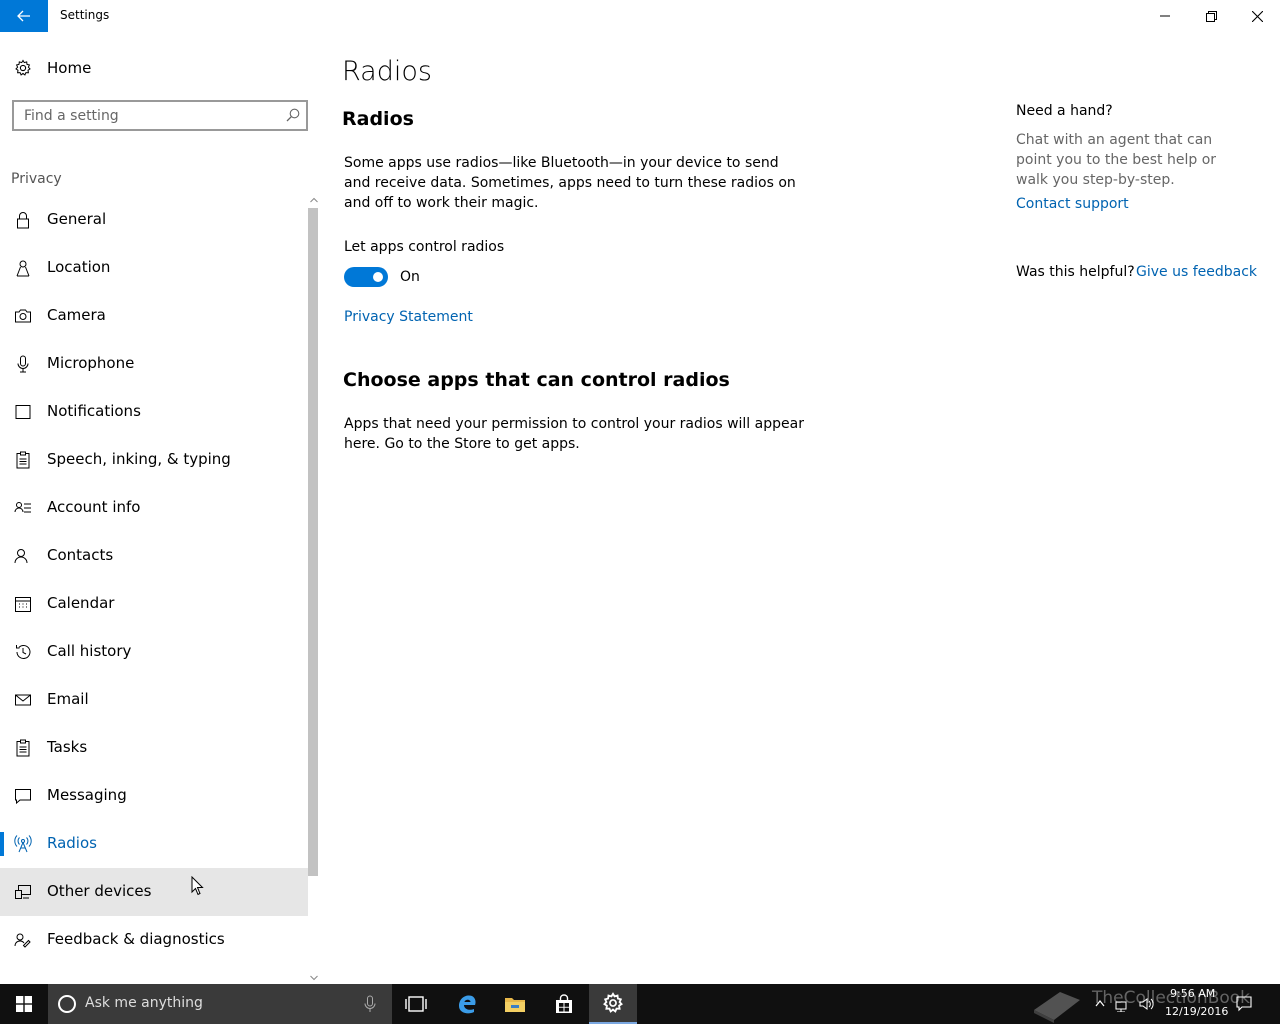 The height and width of the screenshot is (1024, 1280). I want to click on restore-icon, so click(1211, 16).